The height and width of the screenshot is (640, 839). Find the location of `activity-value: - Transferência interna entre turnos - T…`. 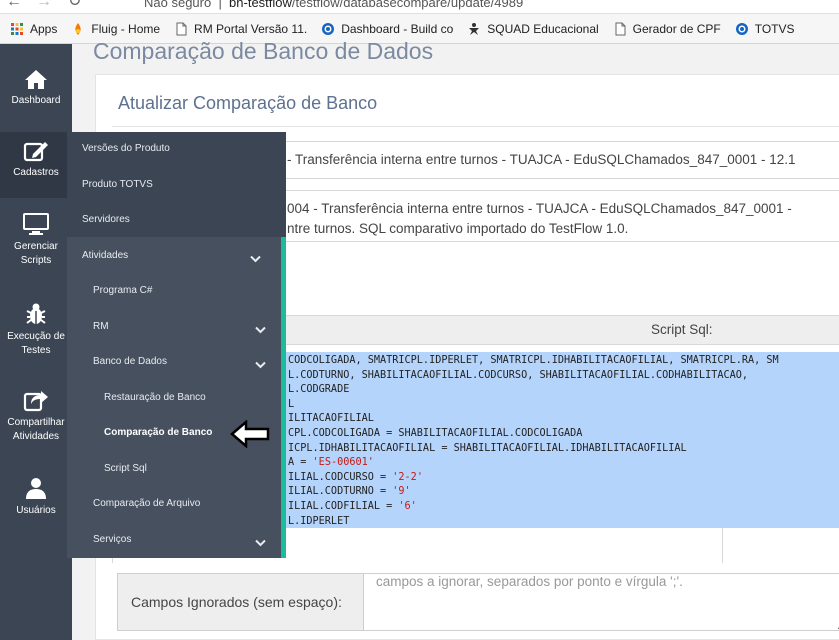

activity-value: - Transferência interna entre turnos - T… is located at coordinates (541, 159).